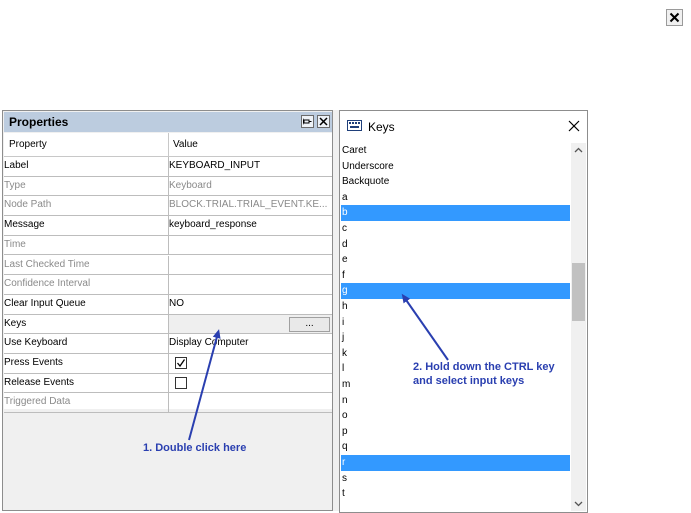 Image resolution: width=691 pixels, height=513 pixels. I want to click on key-item: t, so click(455, 494).